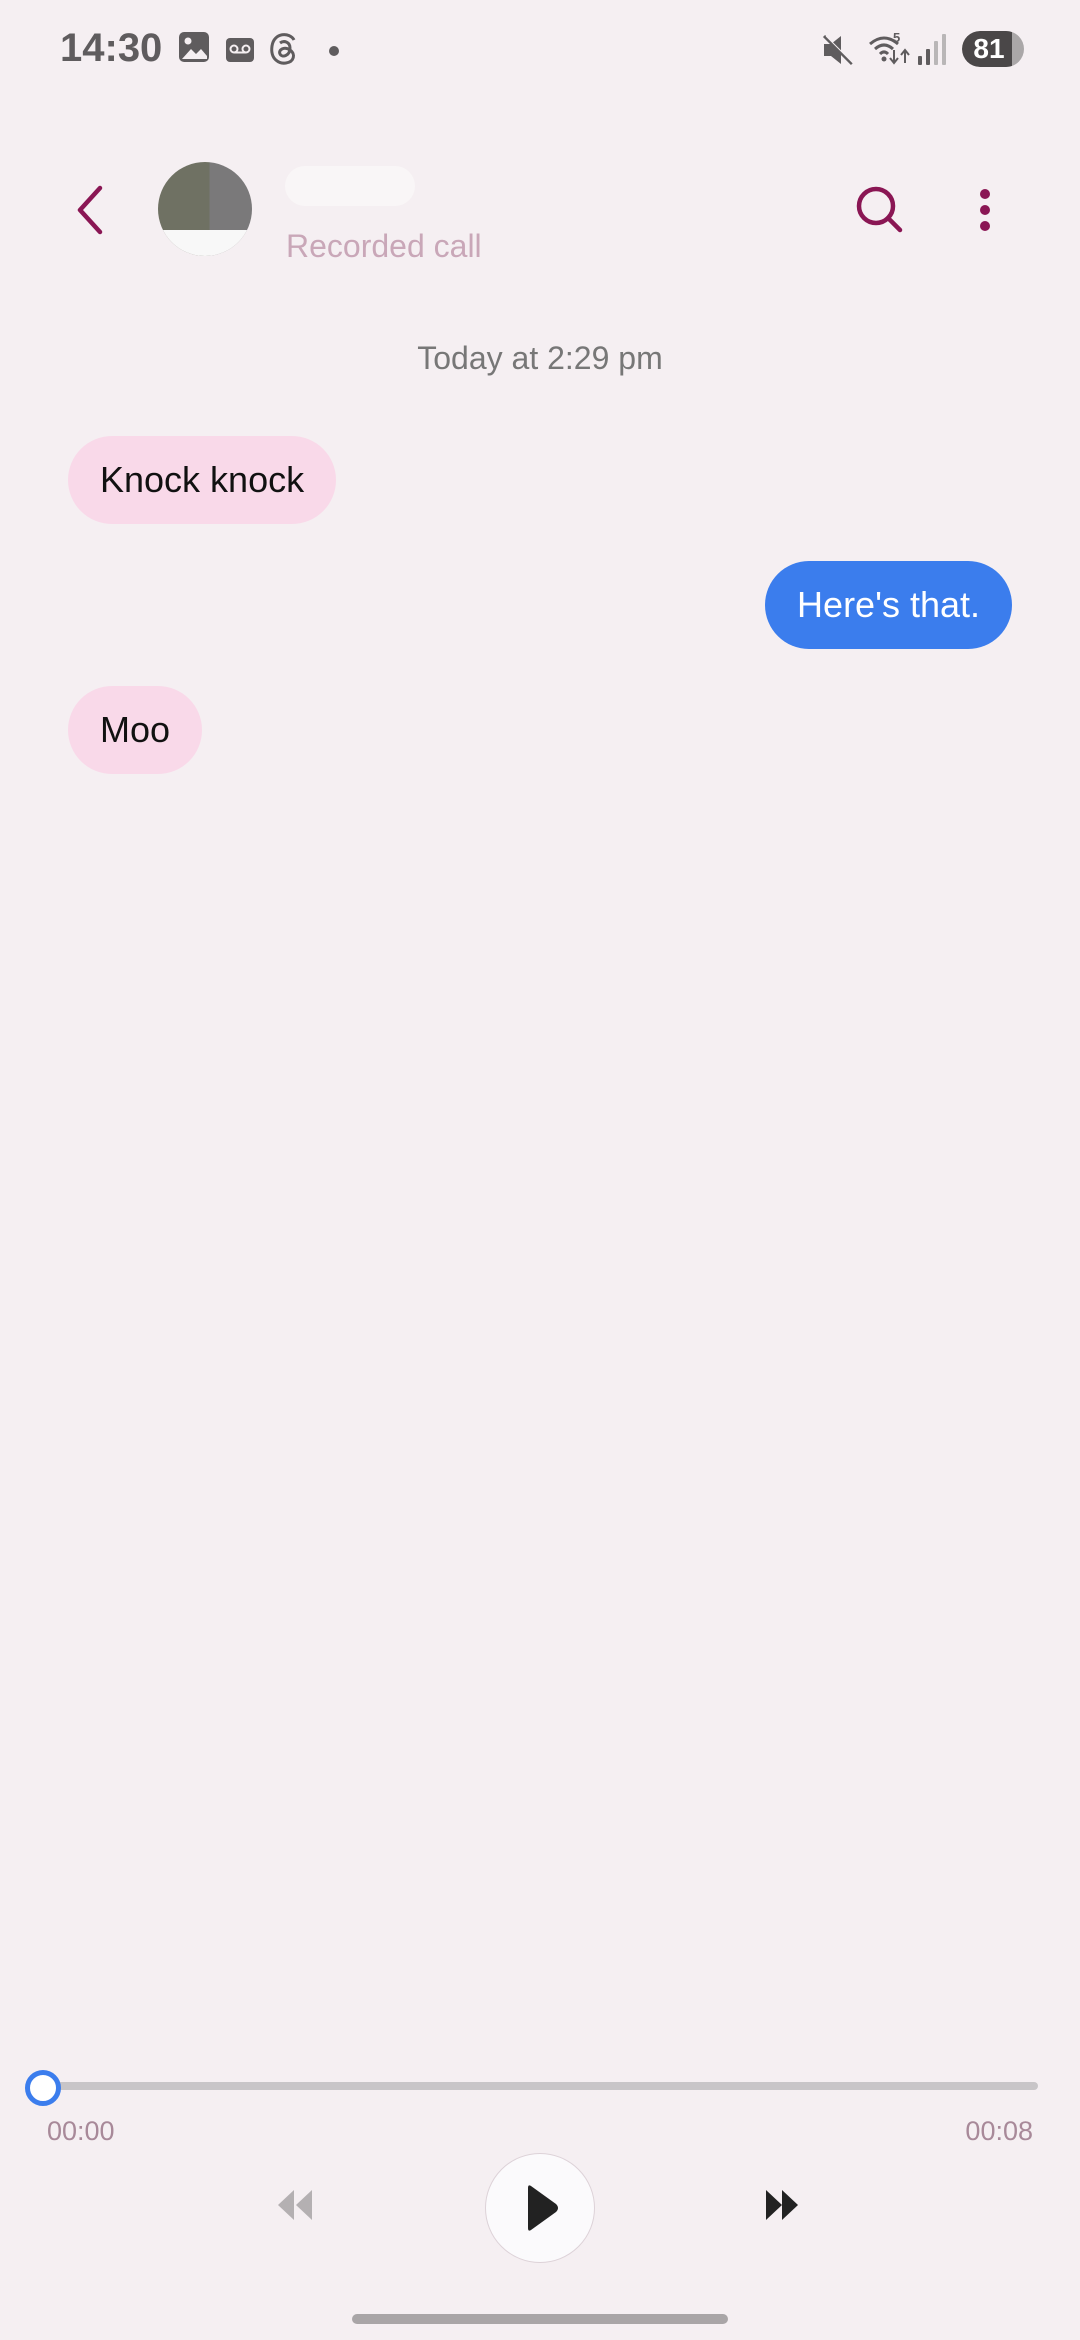 The width and height of the screenshot is (1080, 2340). I want to click on rewind-icon, so click(295, 2205).